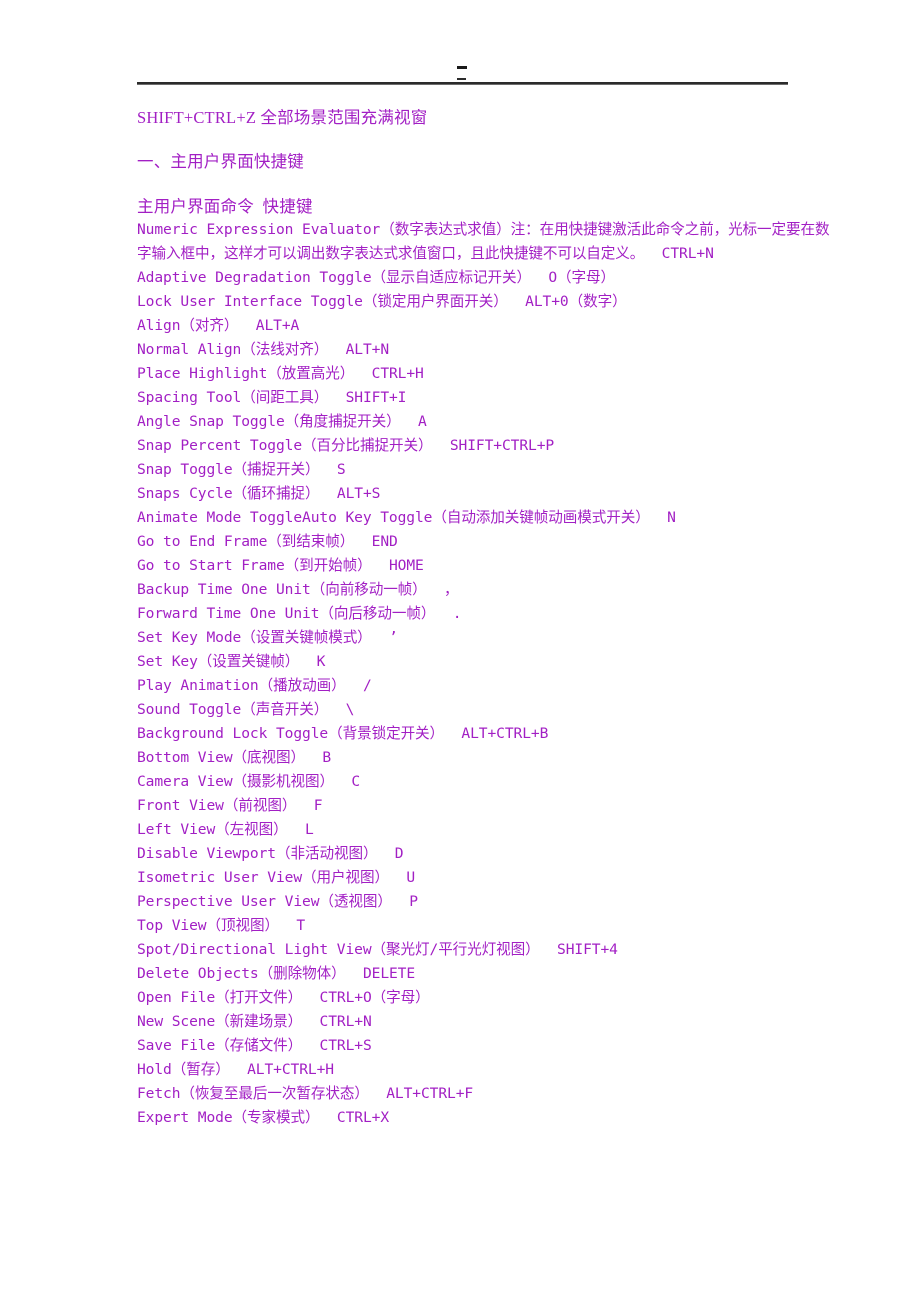 The image size is (920, 1302). I want to click on shortcut-entry: Place Highlight（放置高光） CTRL+H, so click(280, 373).